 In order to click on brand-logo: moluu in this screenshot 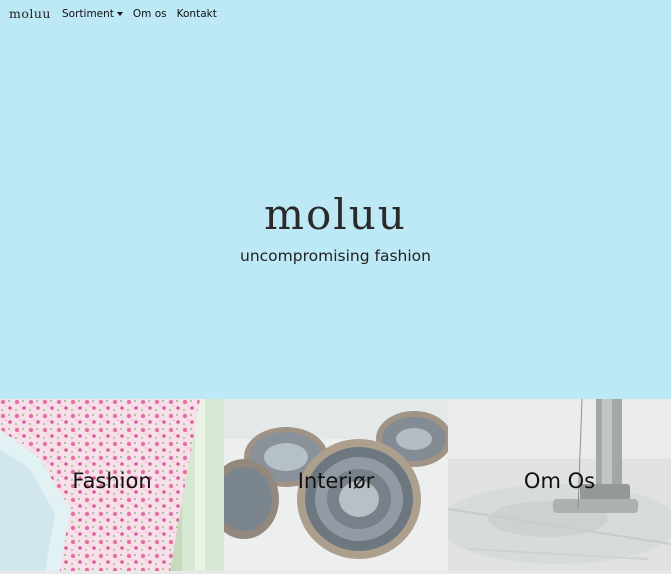, I will do `click(30, 13)`.